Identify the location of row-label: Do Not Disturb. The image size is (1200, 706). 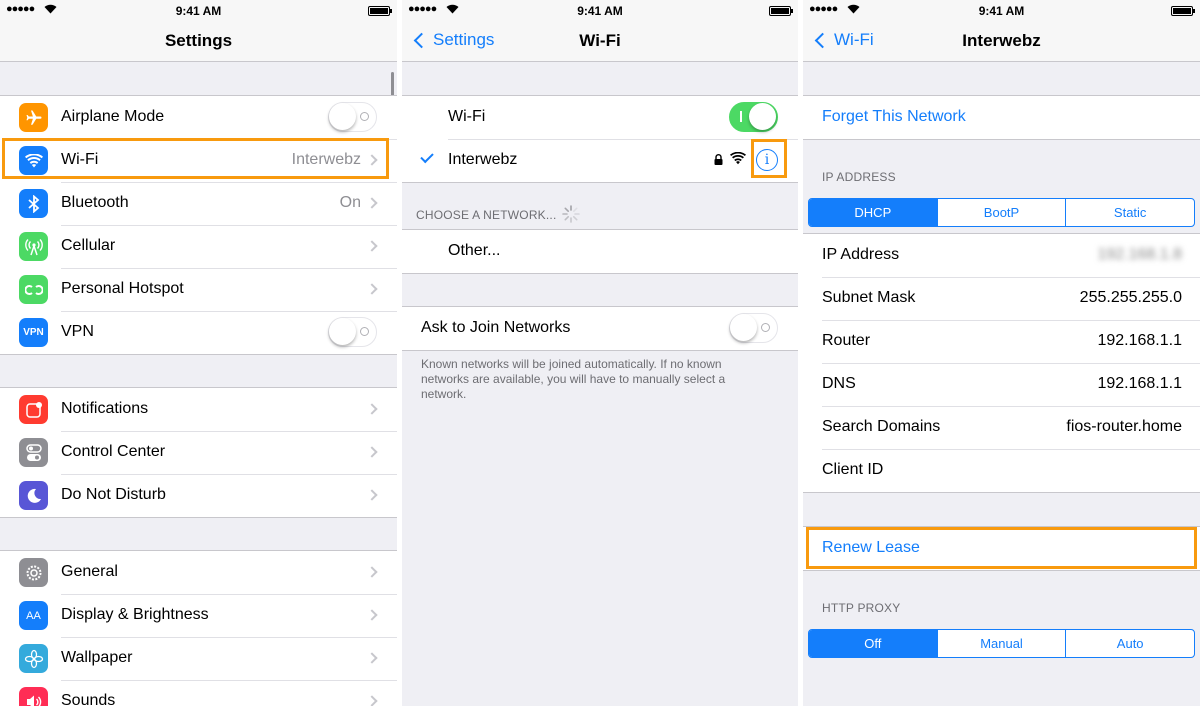
(113, 494).